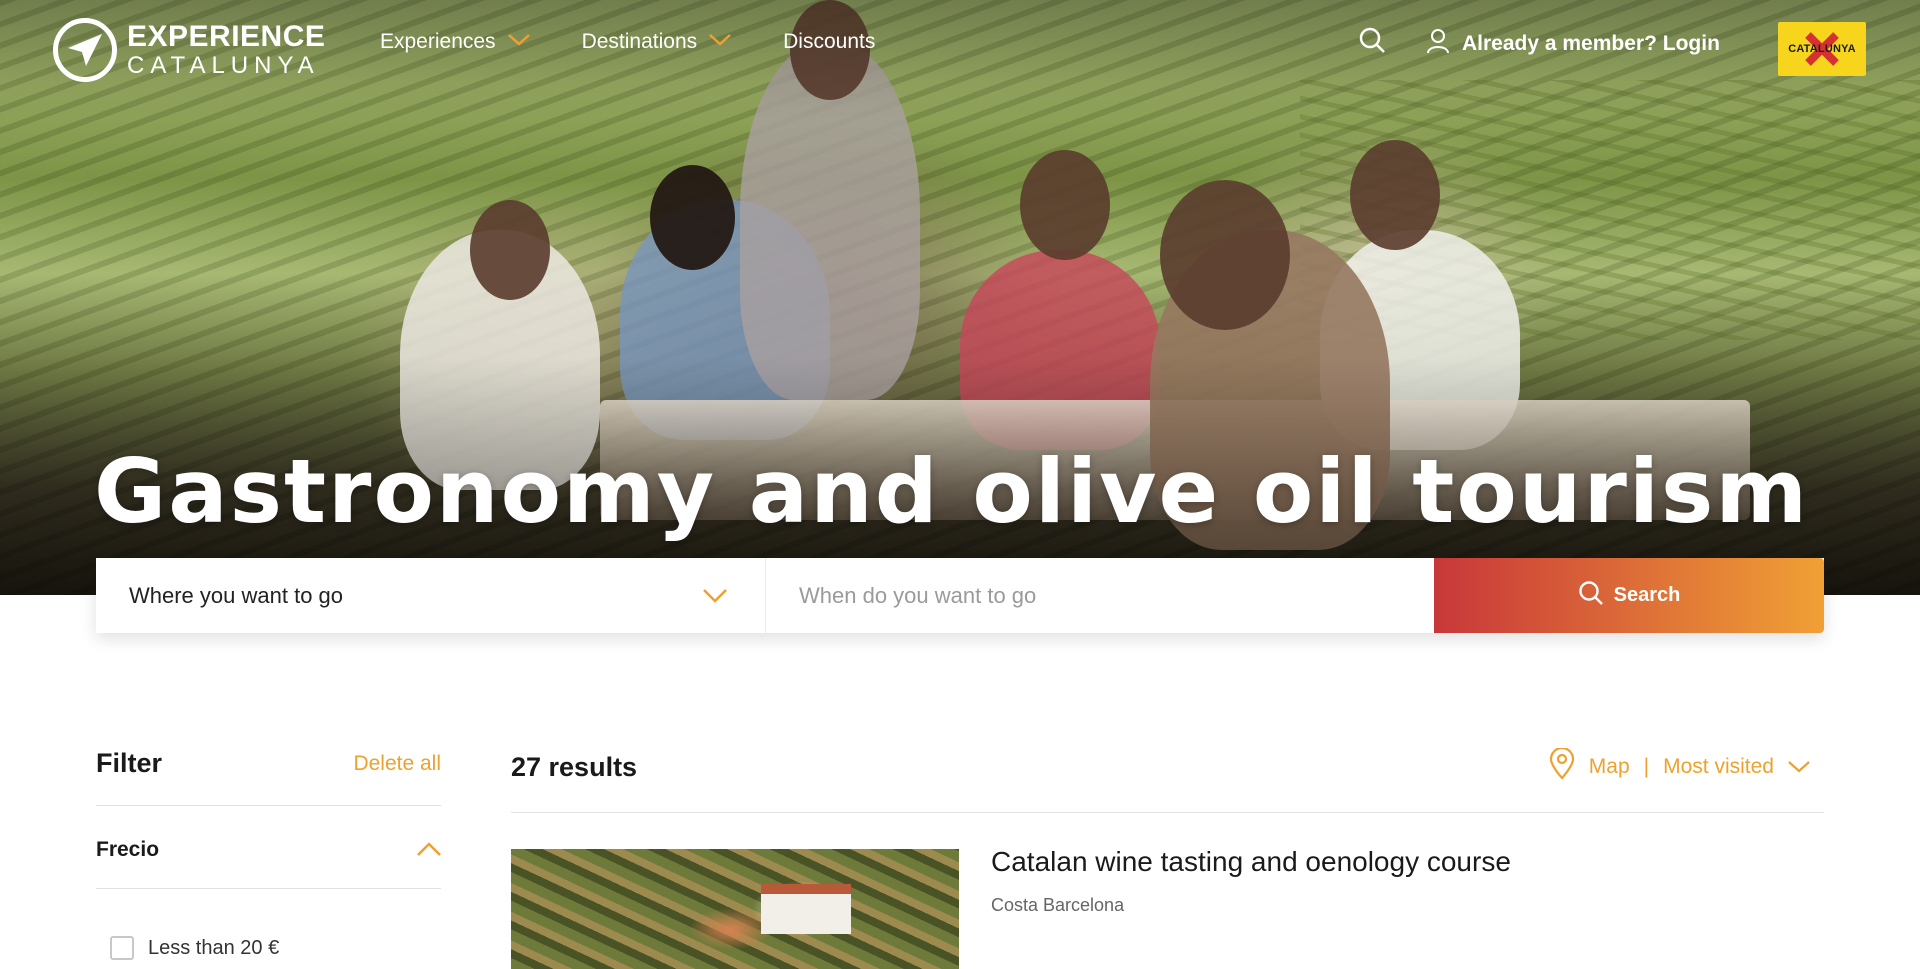 This screenshot has width=1920, height=969. What do you see at coordinates (952, 491) in the screenshot?
I see `page-title: Gastronomy and olive oil tourism` at bounding box center [952, 491].